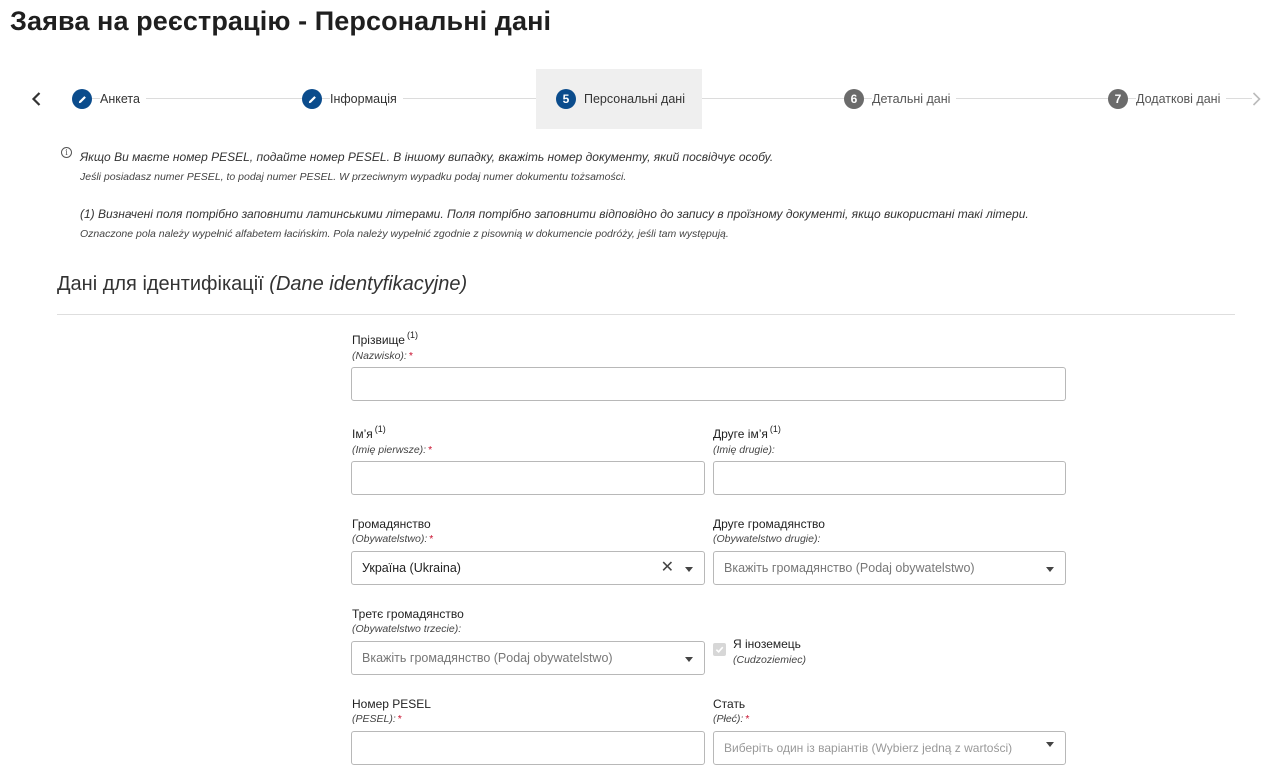 The width and height of the screenshot is (1284, 777). What do you see at coordinates (528, 568) in the screenshot?
I see `citizenship-select: Україна (Ukraina) ✕` at bounding box center [528, 568].